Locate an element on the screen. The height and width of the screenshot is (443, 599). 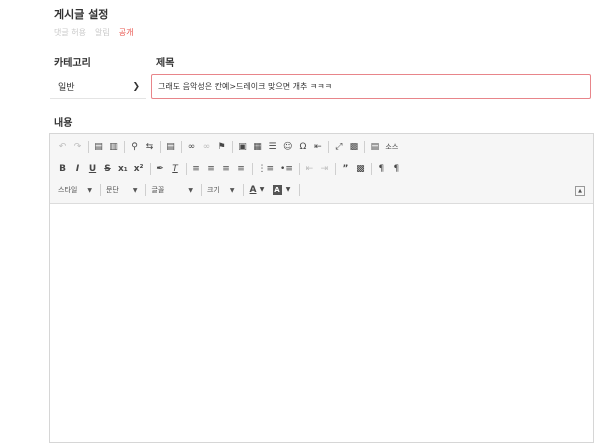
title-label: 제목 is located at coordinates (165, 63).